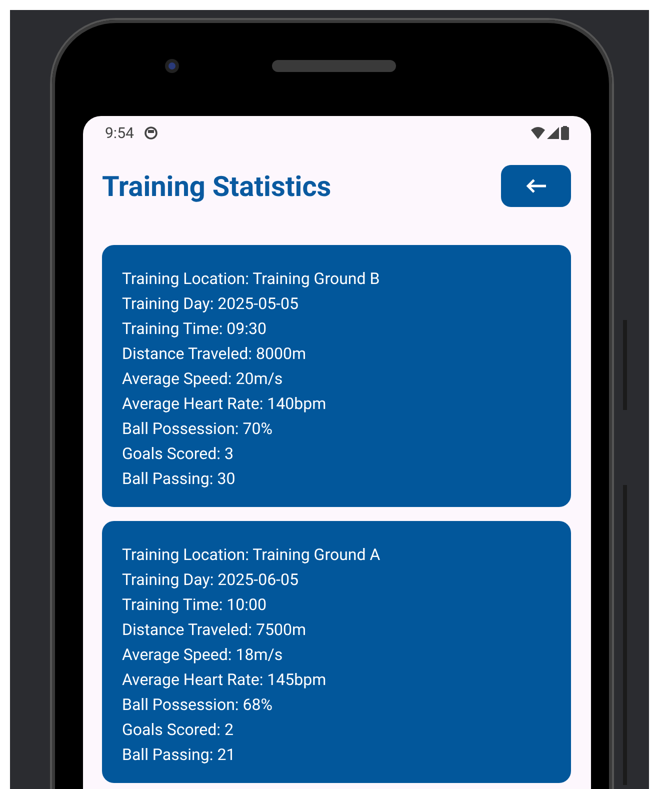  I want to click on page-title: Training Statistics, so click(217, 186).